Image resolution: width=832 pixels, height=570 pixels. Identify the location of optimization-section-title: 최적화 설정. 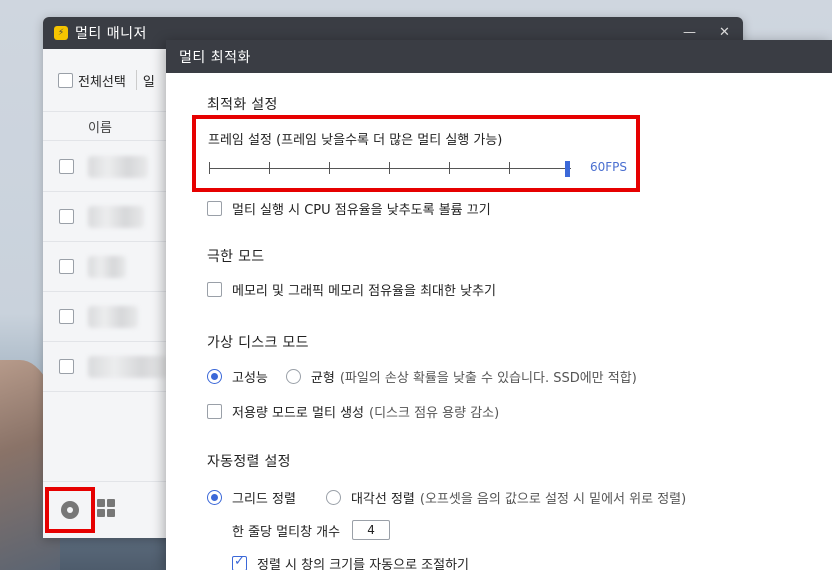
(242, 105).